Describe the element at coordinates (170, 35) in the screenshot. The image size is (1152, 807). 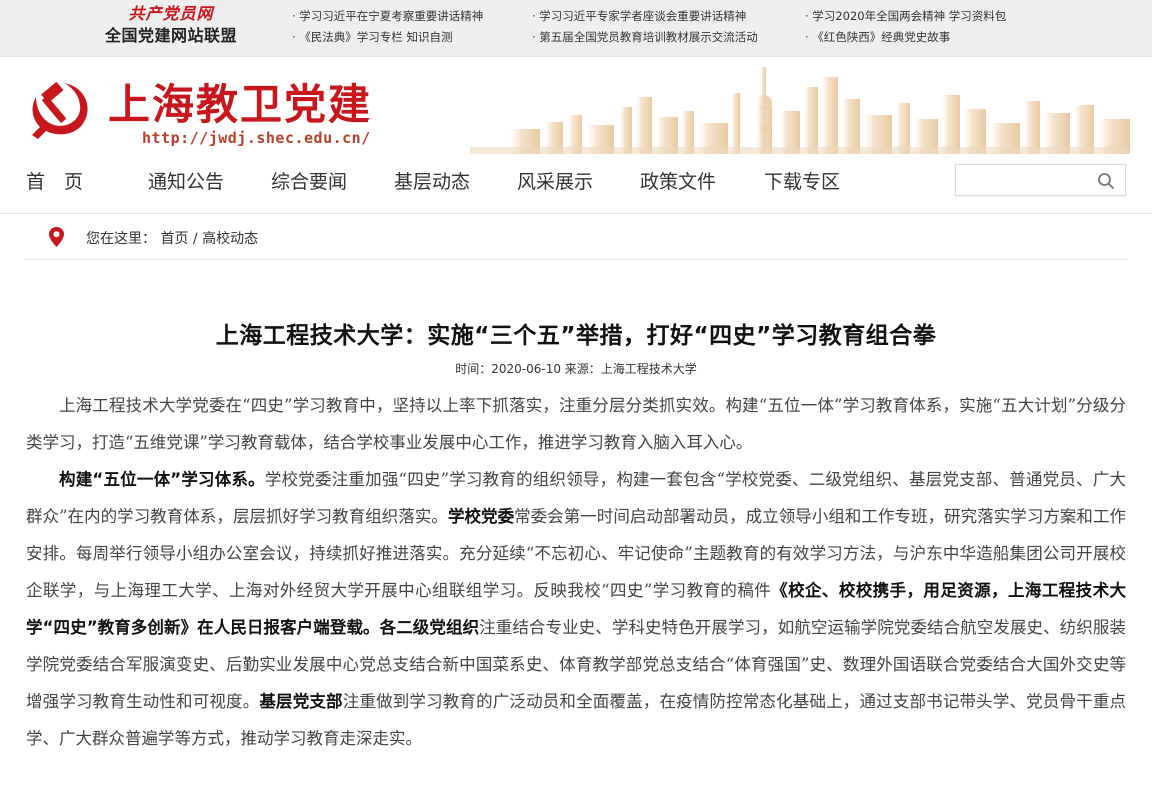
I see `alliance-name: 全国党建网站联盟` at that location.